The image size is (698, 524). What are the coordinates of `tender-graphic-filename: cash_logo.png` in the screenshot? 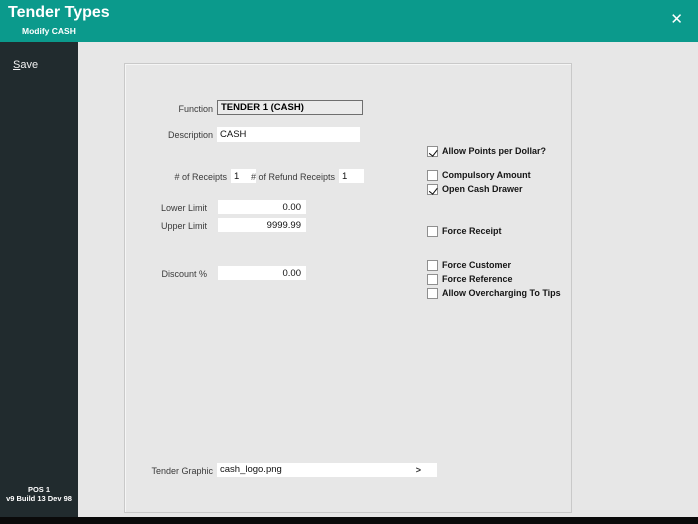 It's located at (251, 469).